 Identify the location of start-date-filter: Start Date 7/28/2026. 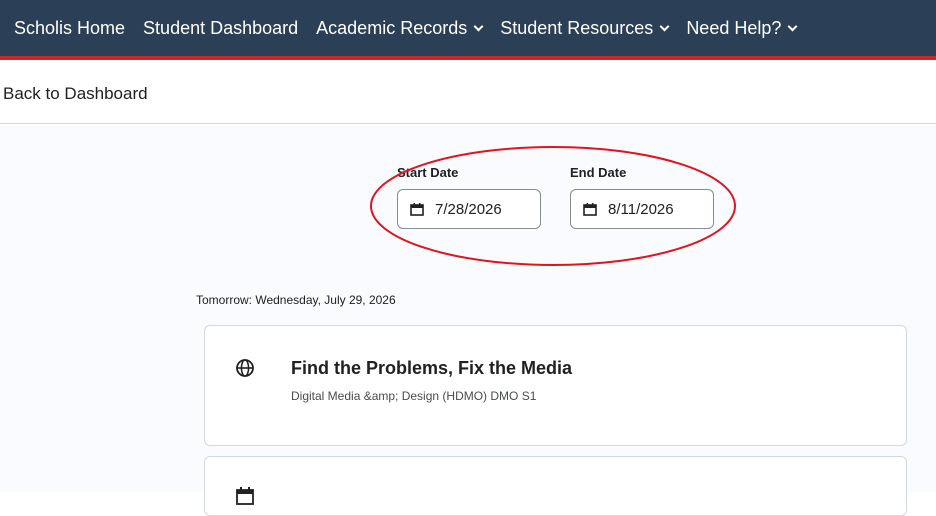
(469, 197).